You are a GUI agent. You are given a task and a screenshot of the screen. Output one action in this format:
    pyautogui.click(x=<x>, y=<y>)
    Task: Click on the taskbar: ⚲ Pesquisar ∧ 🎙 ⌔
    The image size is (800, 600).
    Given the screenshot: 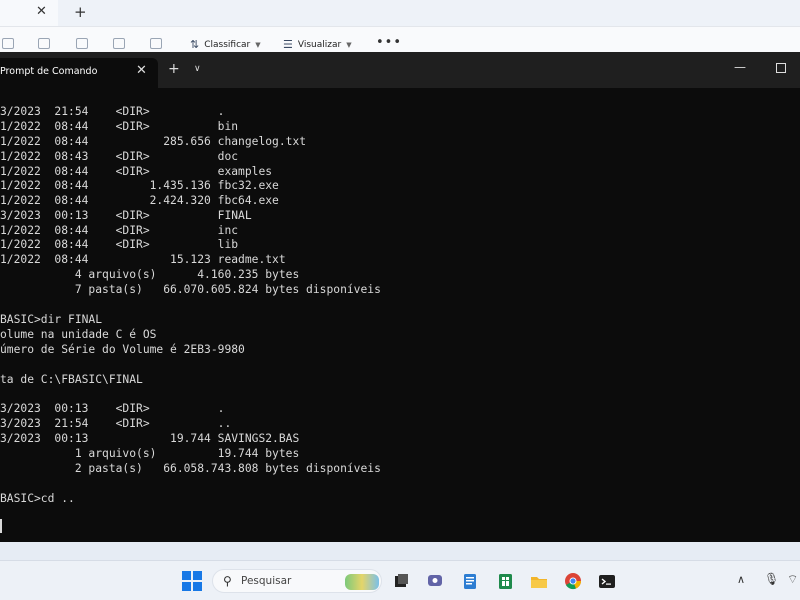 What is the action you would take?
    pyautogui.click(x=400, y=580)
    